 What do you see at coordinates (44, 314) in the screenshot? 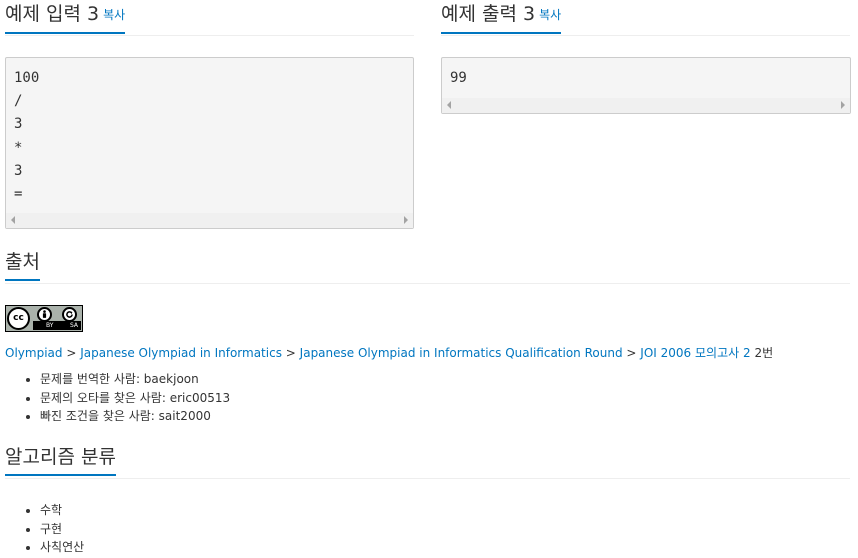
I see `attribution-icon` at bounding box center [44, 314].